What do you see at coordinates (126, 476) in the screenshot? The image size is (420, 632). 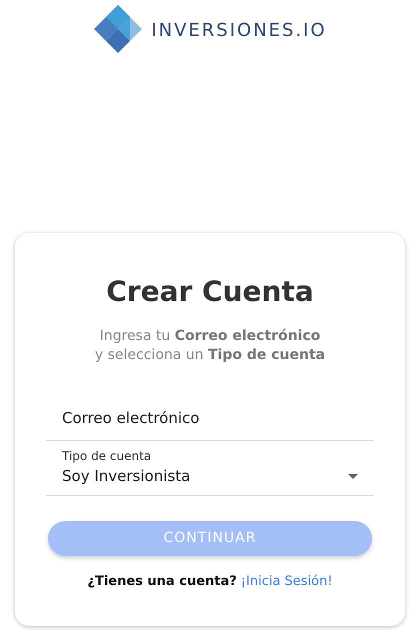 I see `select-value: Soy Inversionista` at bounding box center [126, 476].